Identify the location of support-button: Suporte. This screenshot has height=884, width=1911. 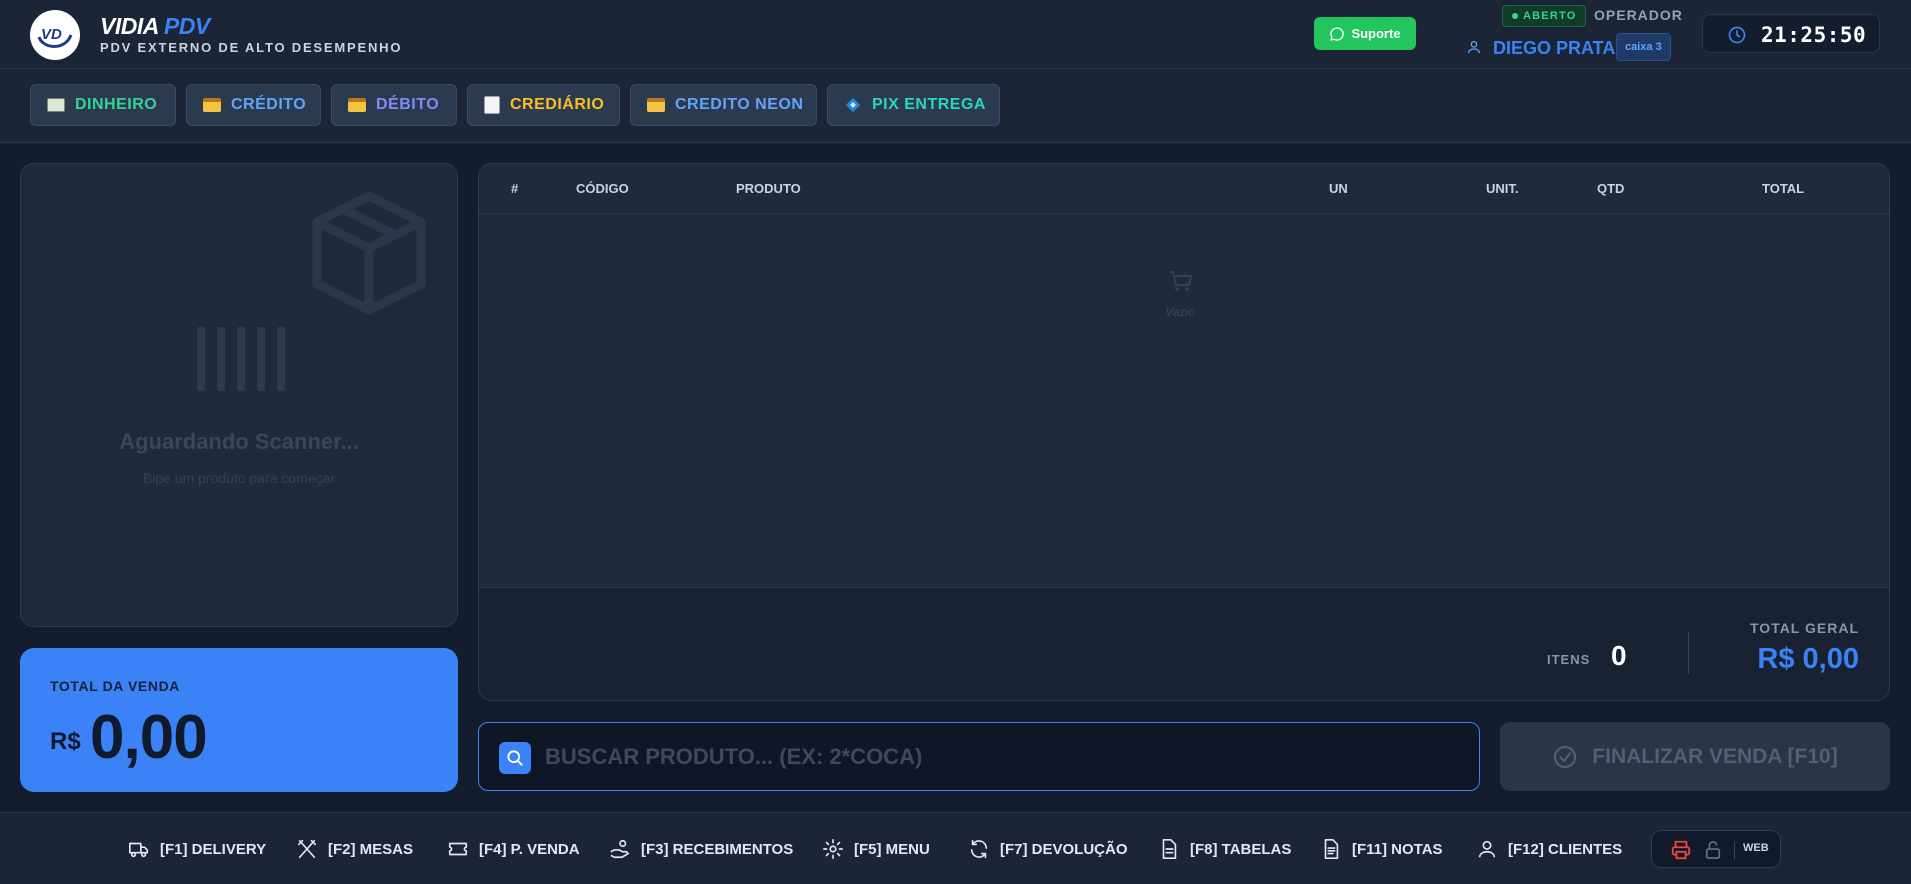
(1365, 33).